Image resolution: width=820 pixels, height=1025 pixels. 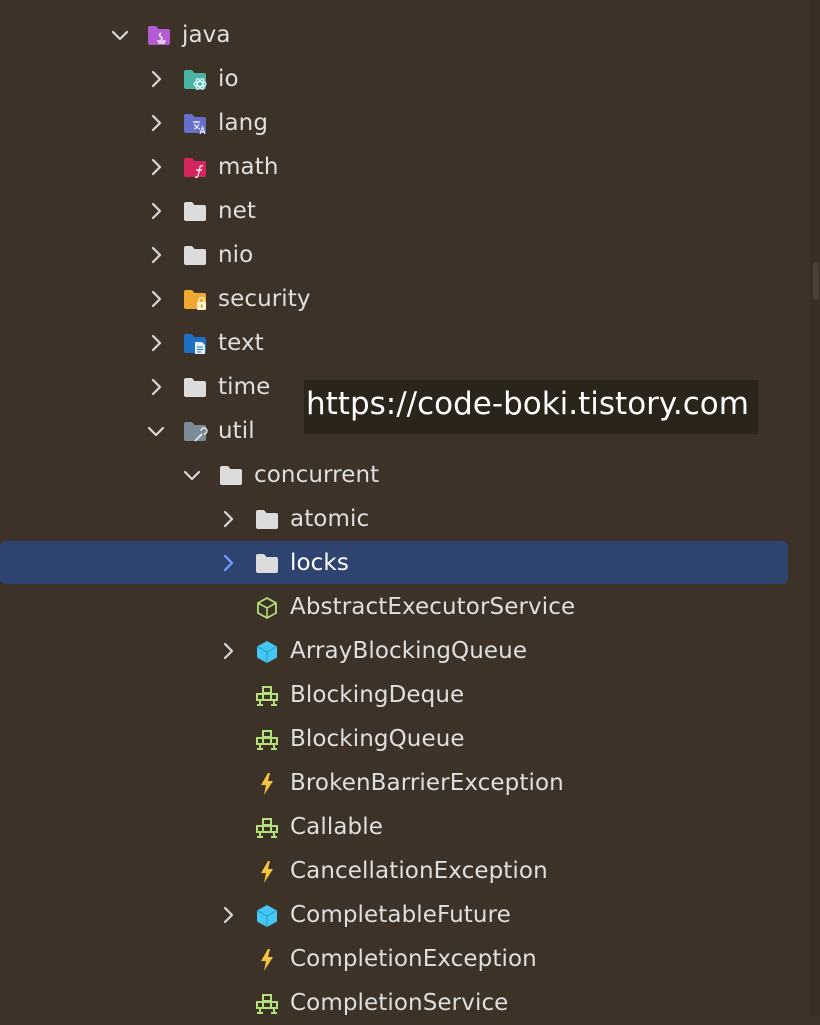 I want to click on vertical-scrollbar, so click(x=815, y=508).